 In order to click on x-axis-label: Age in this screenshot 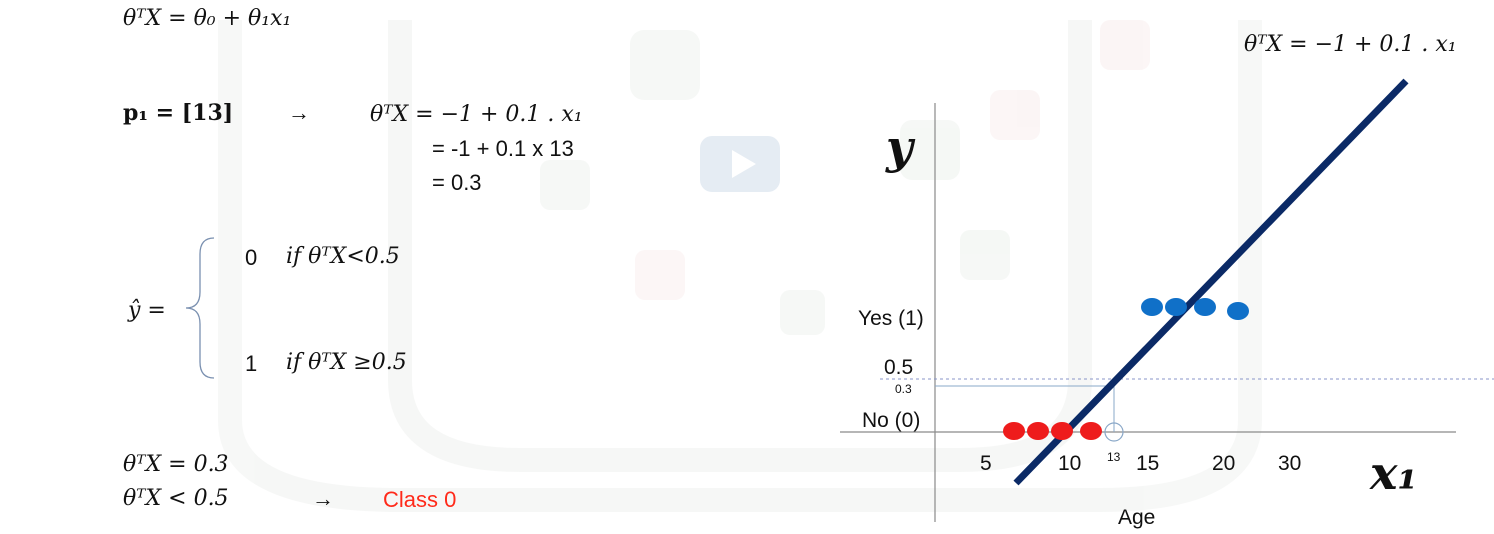, I will do `click(1137, 517)`.